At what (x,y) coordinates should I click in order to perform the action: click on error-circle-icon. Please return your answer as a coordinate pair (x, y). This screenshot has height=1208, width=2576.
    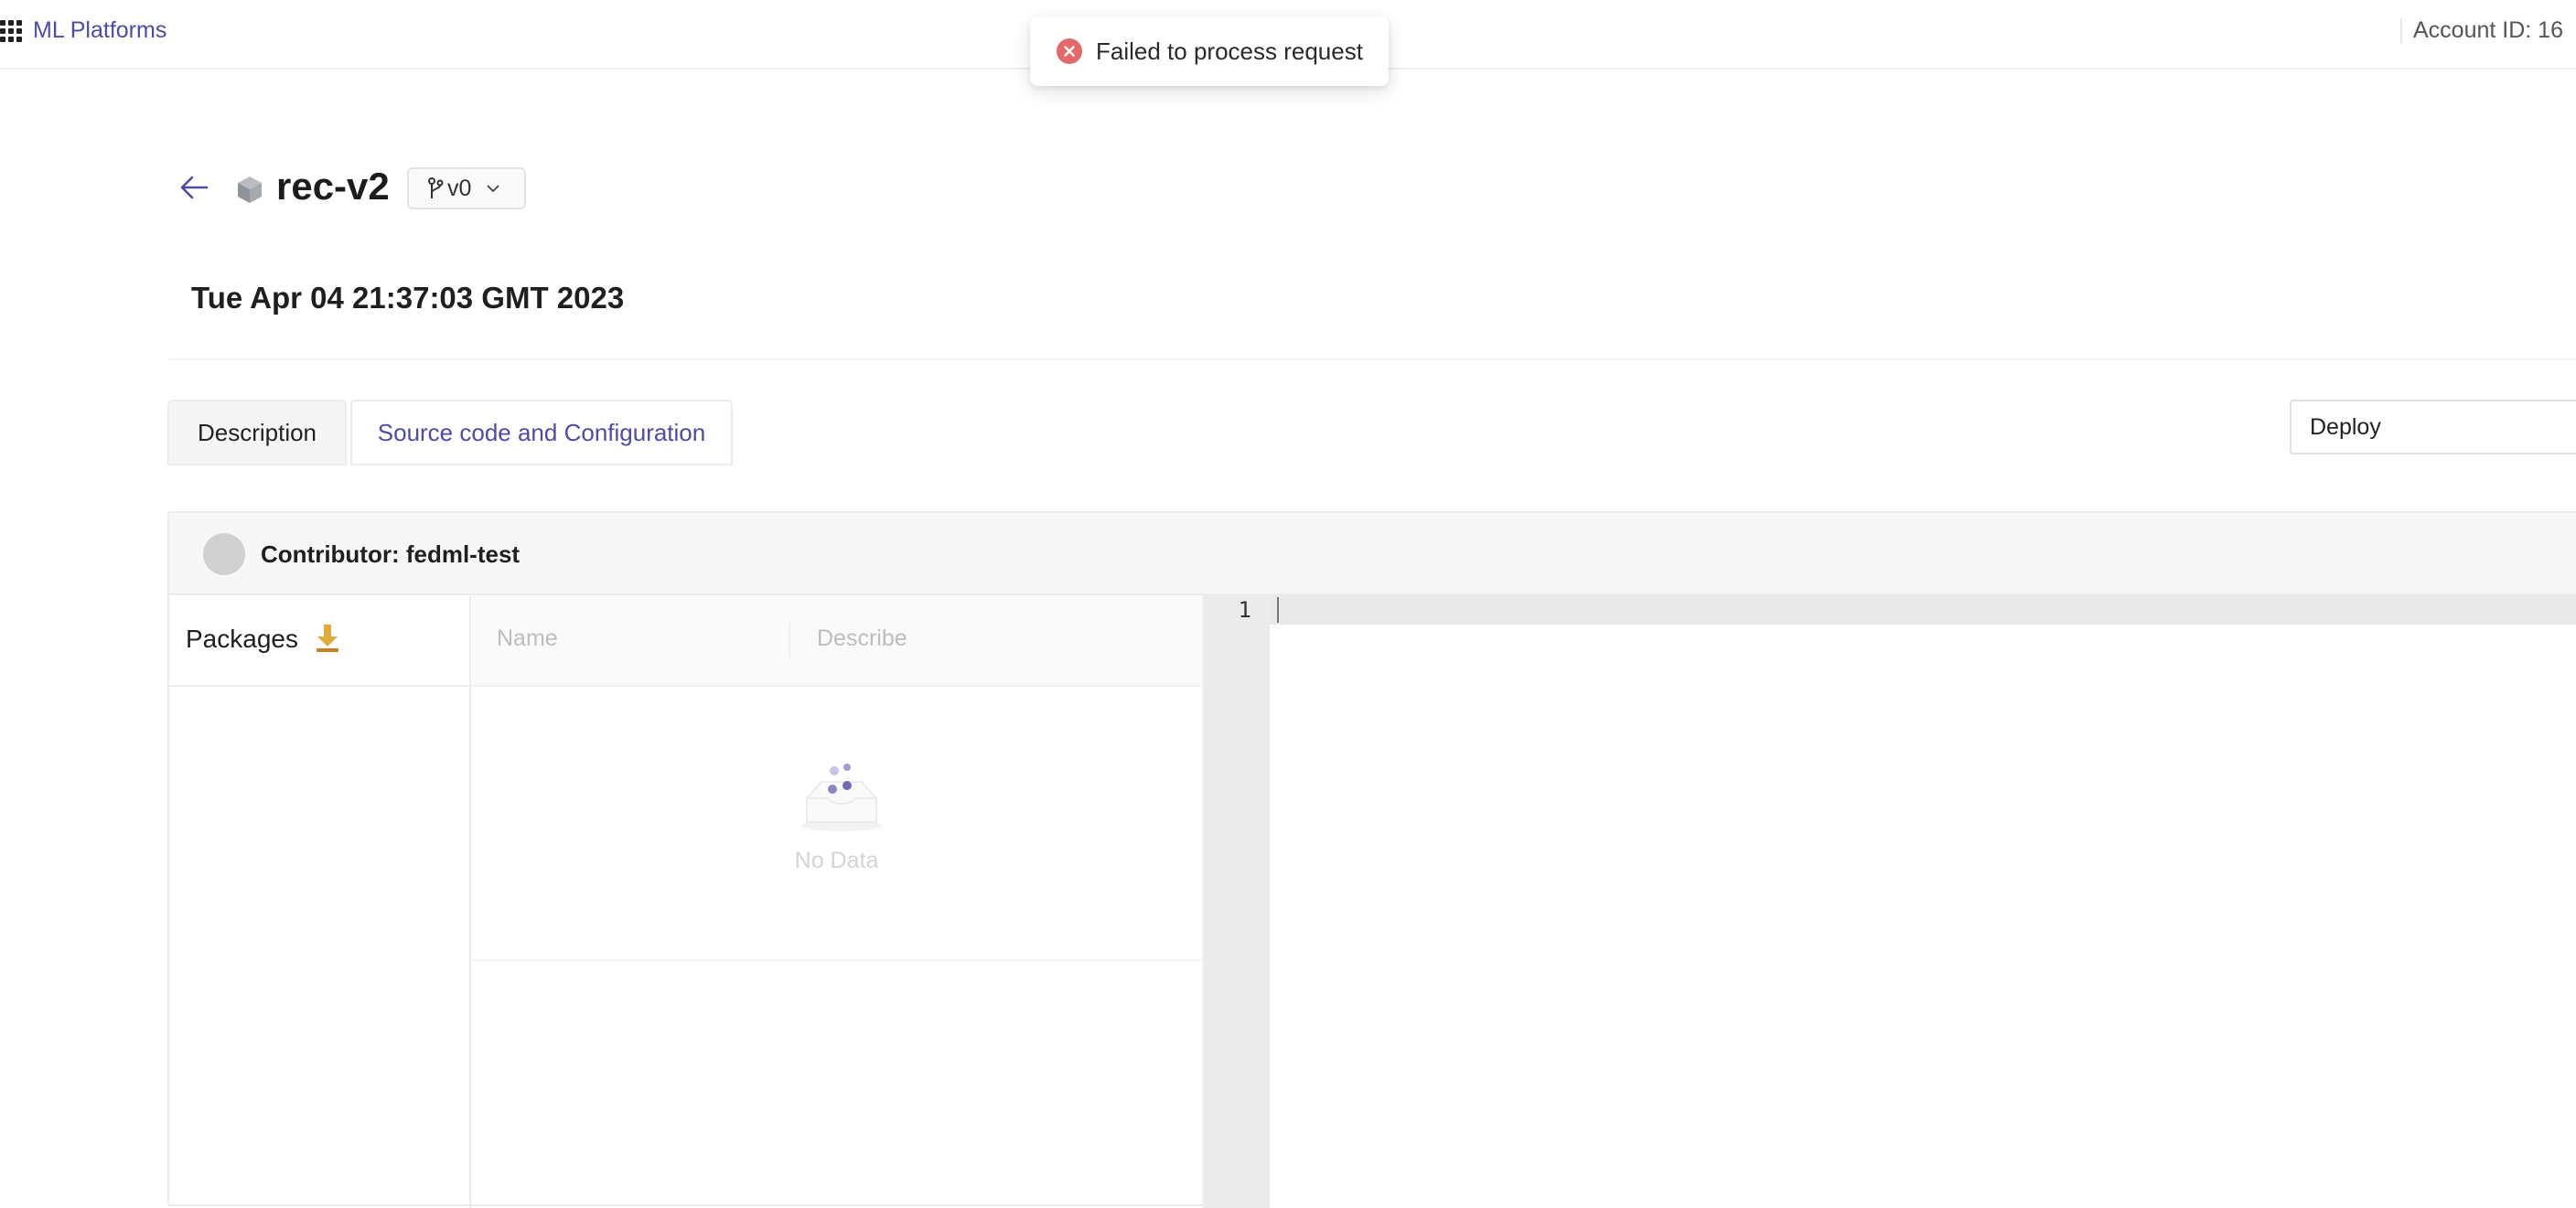
    Looking at the image, I should click on (1069, 51).